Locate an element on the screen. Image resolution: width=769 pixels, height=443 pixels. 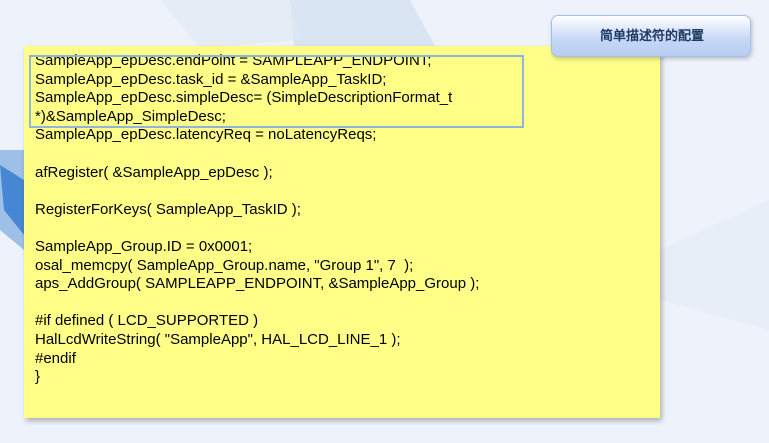
callout-label-box: 简单描述符的配置 is located at coordinates (651, 36).